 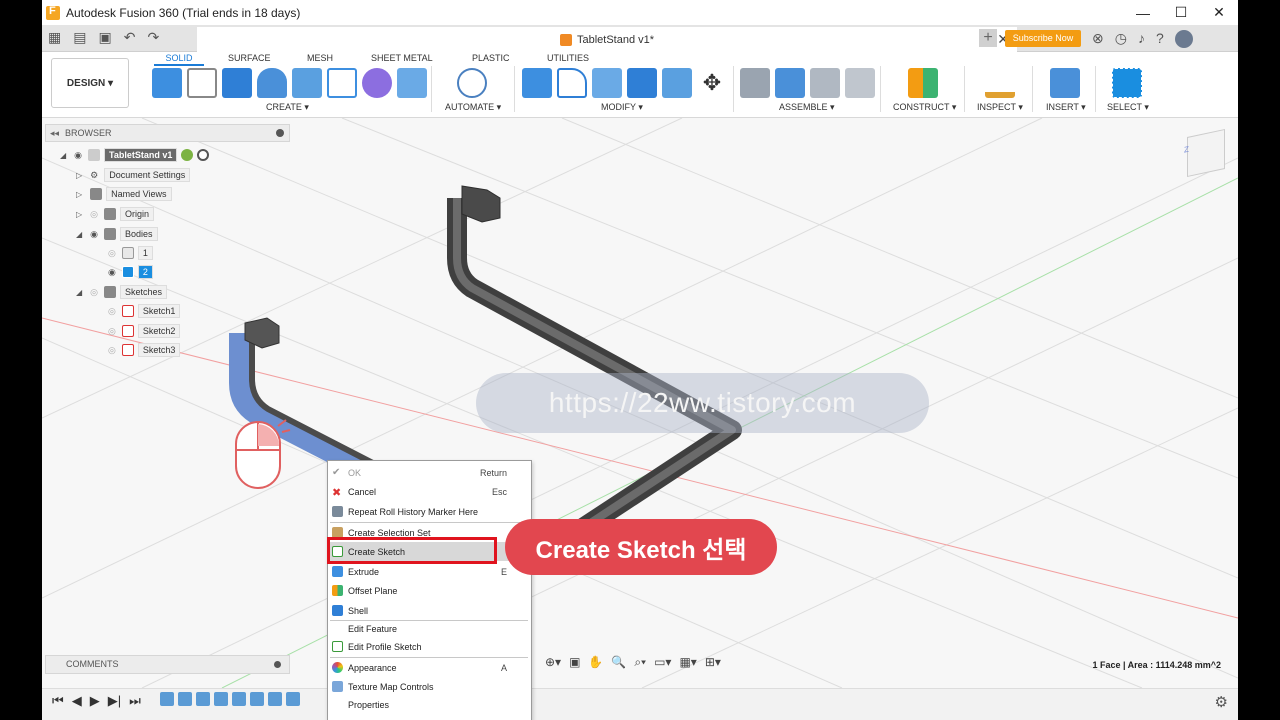 I want to click on step-forward-icon: ▶|, so click(x=114, y=701).